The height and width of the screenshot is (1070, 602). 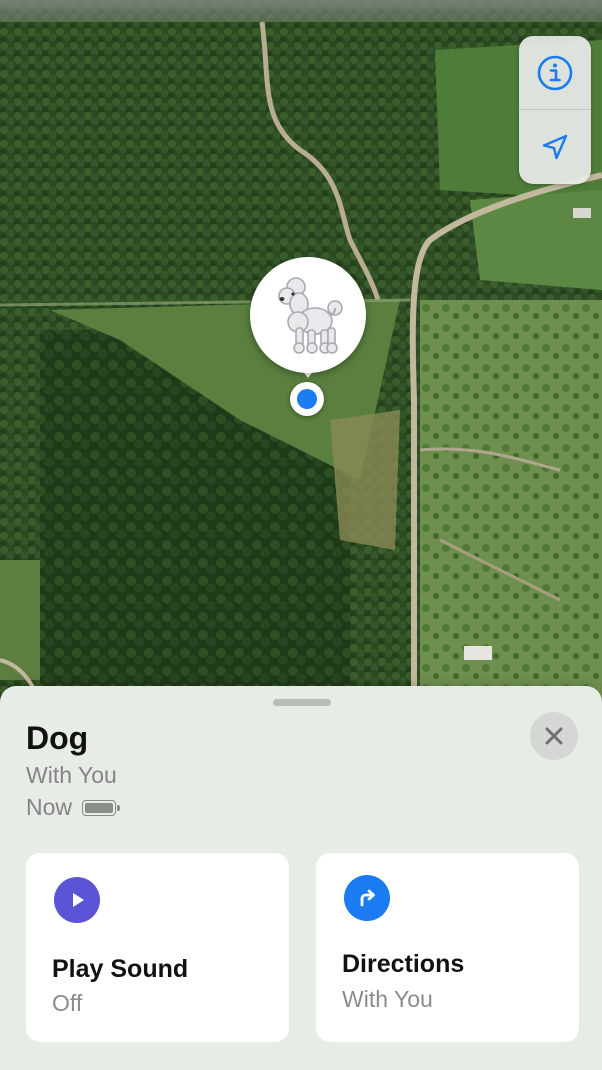 I want to click on location-dot-center, so click(x=307, y=399).